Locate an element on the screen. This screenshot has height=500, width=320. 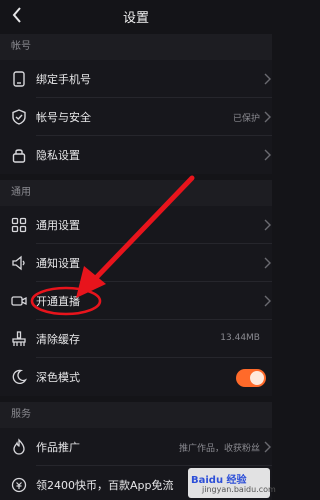
settings-row-privacy: 隐私设置 is located at coordinates (136, 155).